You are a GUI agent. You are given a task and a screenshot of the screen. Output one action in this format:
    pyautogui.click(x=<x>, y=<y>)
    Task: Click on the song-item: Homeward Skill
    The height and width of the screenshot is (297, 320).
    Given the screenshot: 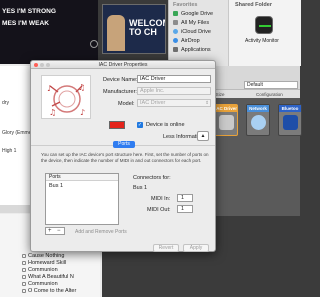 What is the action you would take?
    pyautogui.click(x=47, y=263)
    